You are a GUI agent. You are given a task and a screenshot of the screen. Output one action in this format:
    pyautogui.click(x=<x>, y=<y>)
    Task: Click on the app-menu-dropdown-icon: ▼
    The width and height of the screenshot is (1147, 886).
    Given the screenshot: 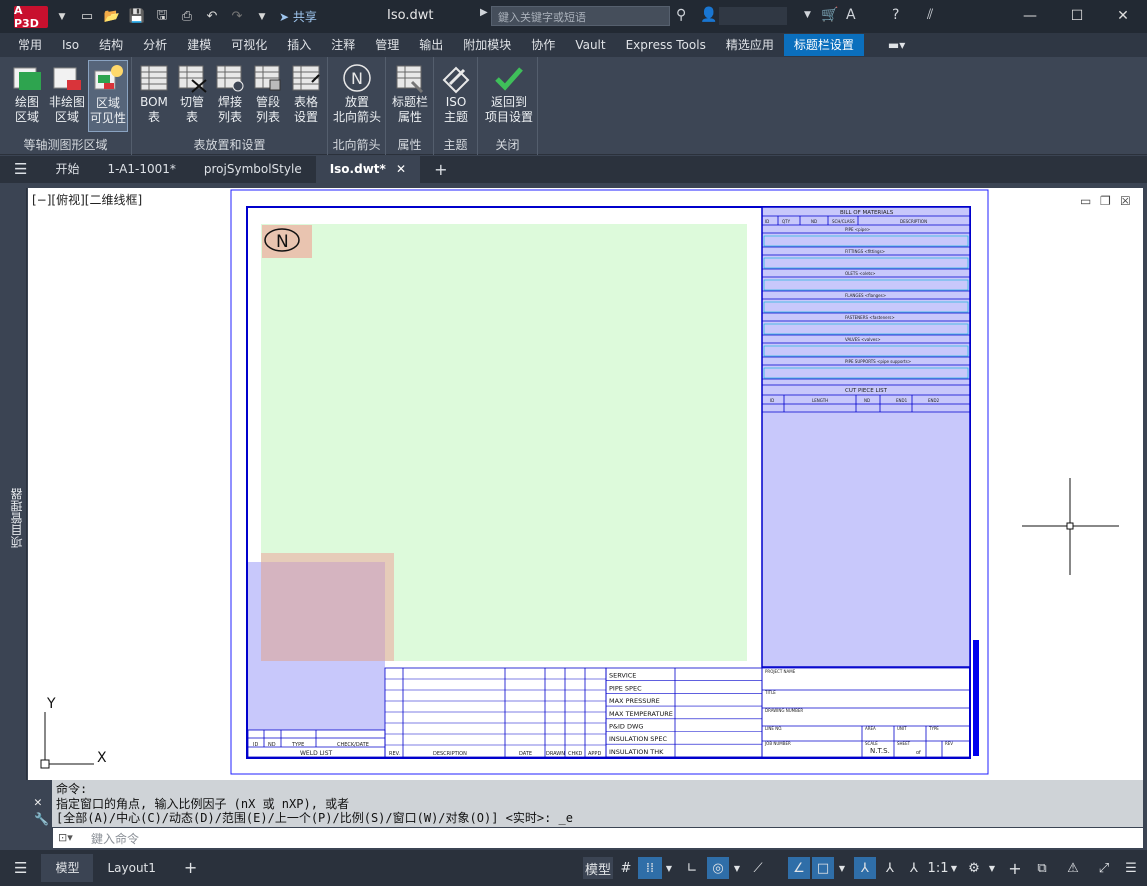 What is the action you would take?
    pyautogui.click(x=62, y=17)
    